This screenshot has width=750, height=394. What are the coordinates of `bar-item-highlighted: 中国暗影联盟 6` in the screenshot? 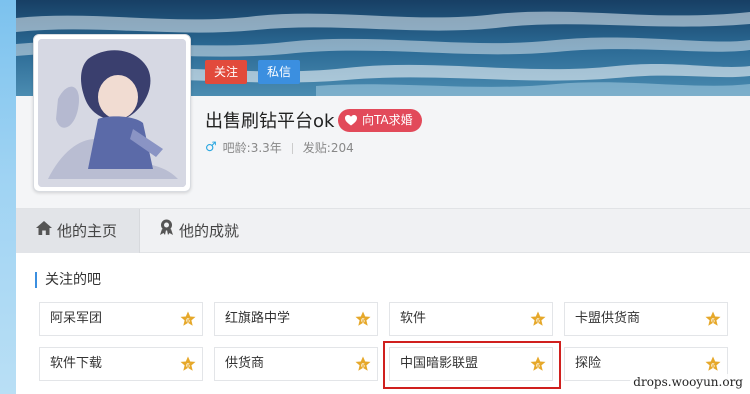 It's located at (471, 364).